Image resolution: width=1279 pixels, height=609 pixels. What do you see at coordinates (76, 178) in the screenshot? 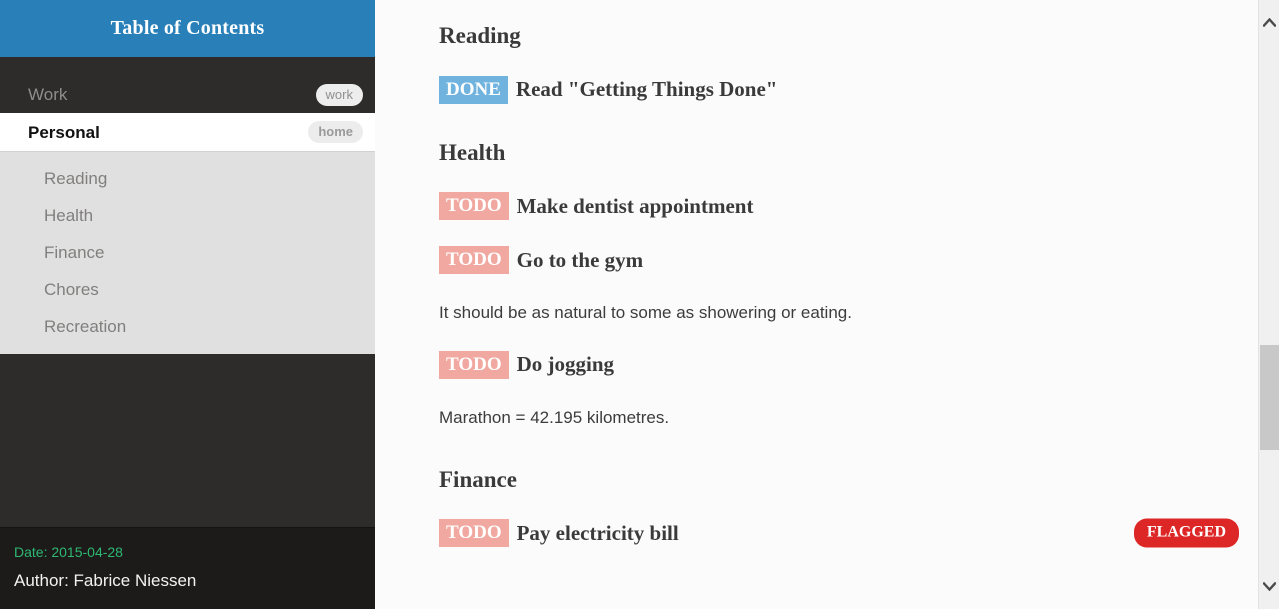
I see `sidebar-item-reading-label: Reading` at bounding box center [76, 178].